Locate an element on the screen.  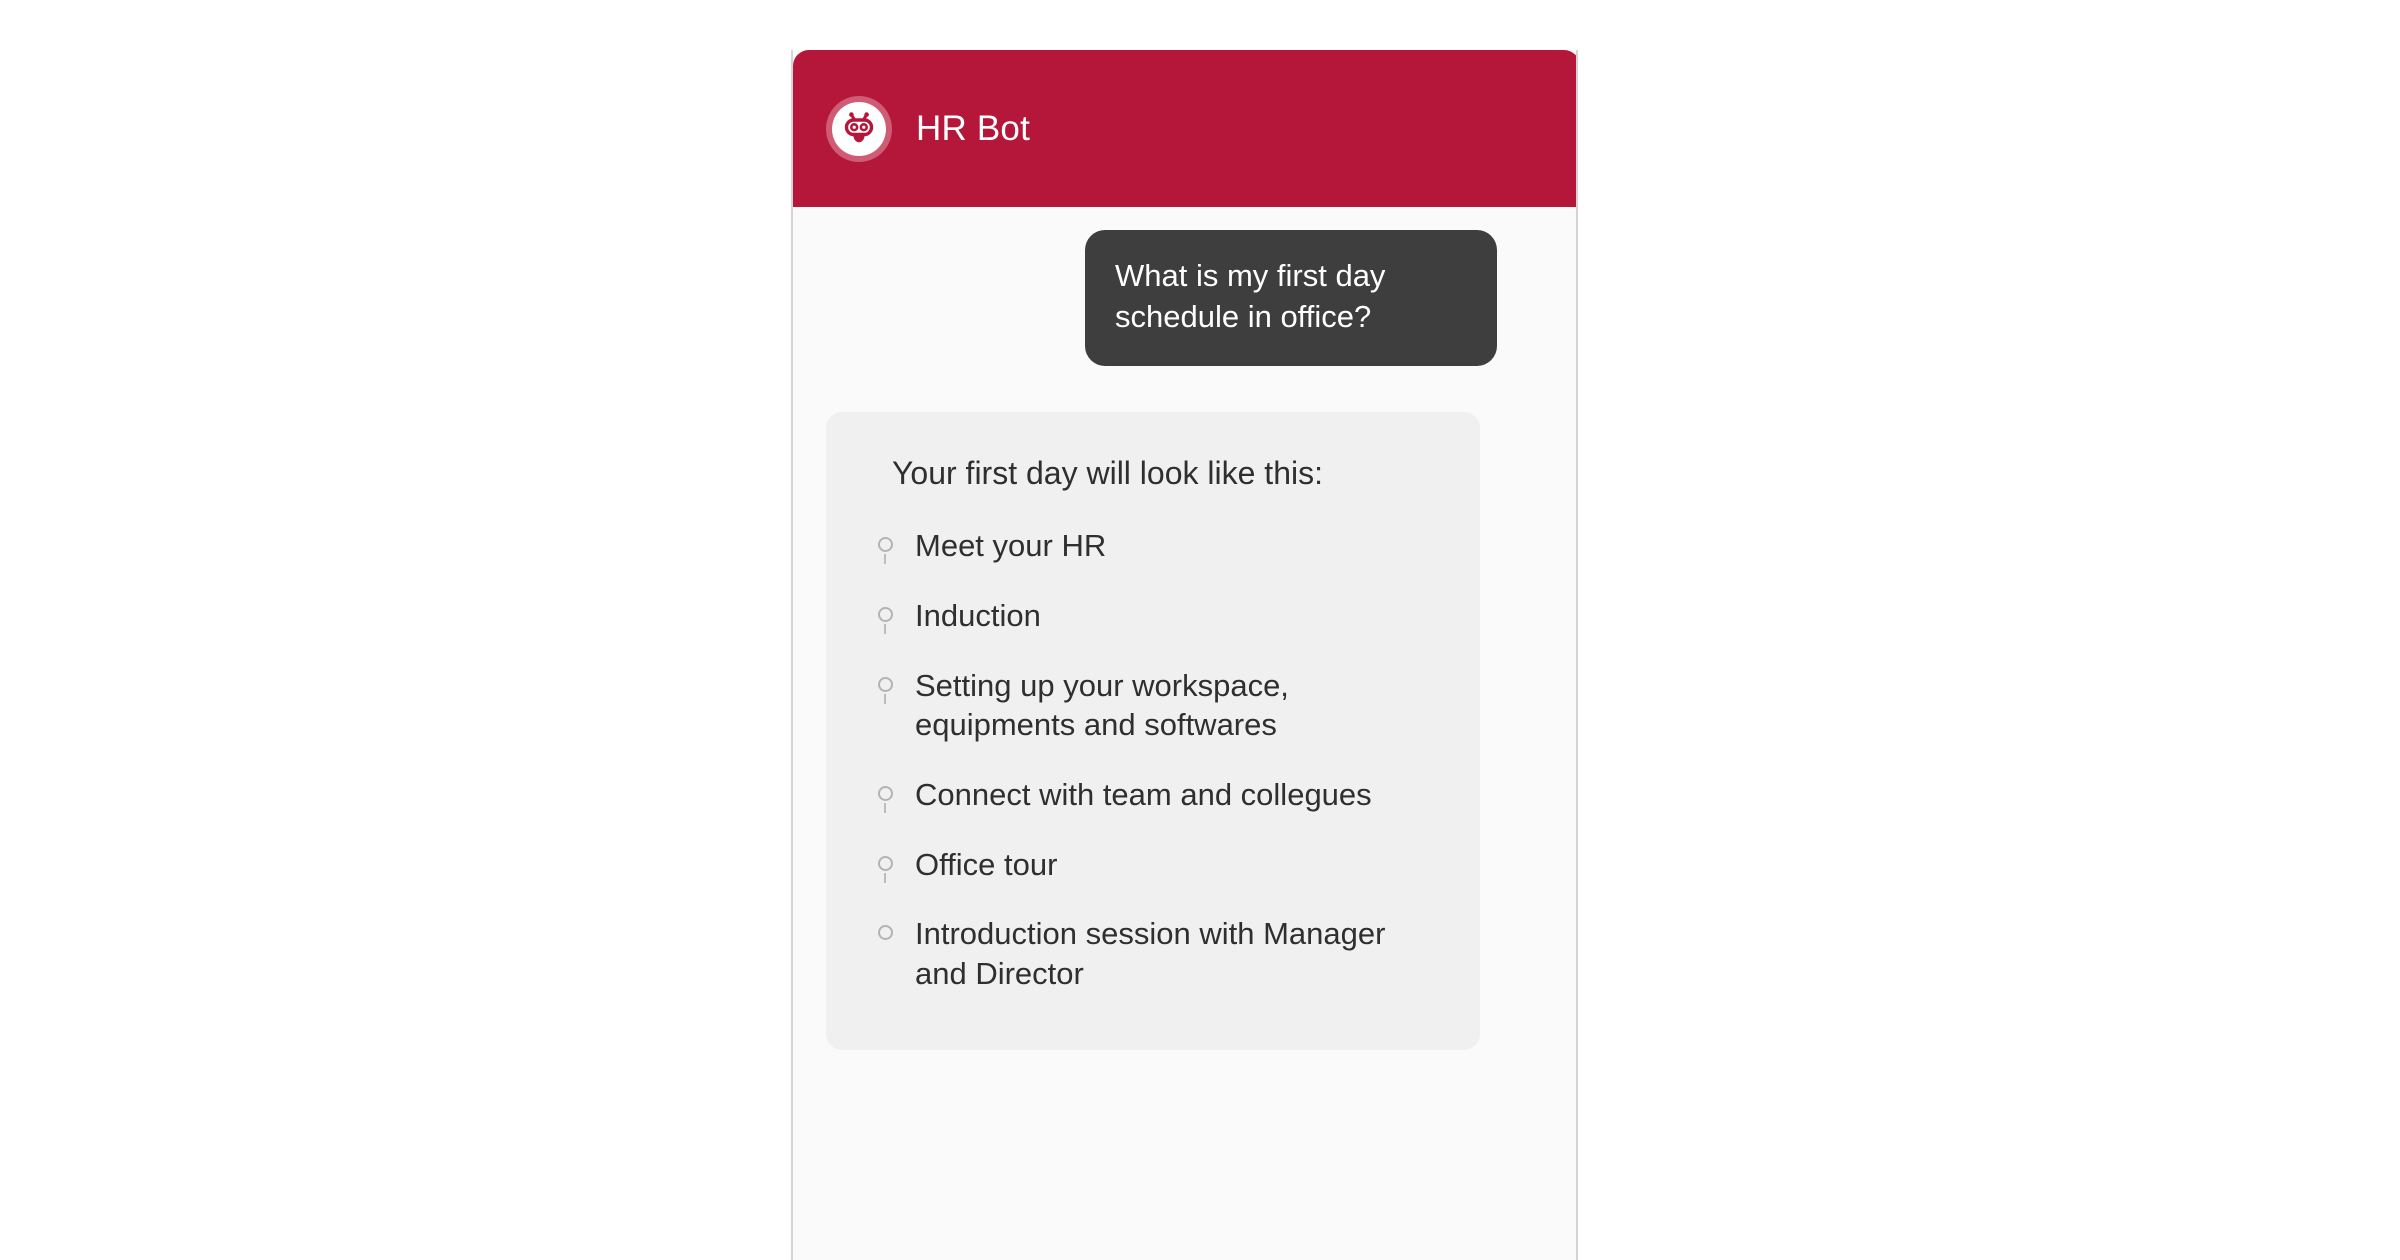
bot-intro-text: Your first day will look like this: is located at coordinates (1107, 473).